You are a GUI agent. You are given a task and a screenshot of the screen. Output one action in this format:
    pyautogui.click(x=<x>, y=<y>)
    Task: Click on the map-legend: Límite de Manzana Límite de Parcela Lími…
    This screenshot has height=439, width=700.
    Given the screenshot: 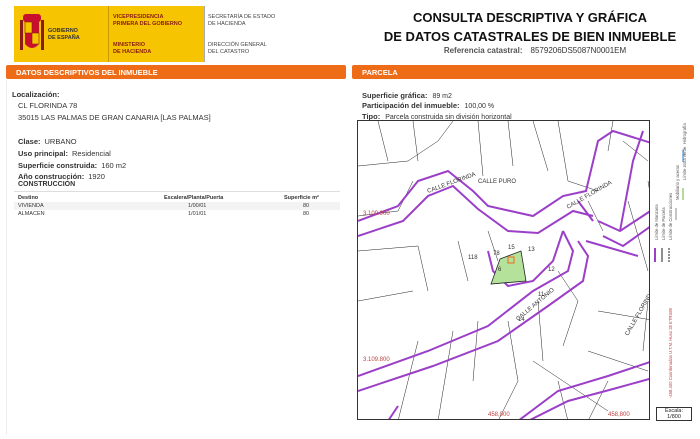 What is the action you would take?
    pyautogui.click(x=670, y=270)
    